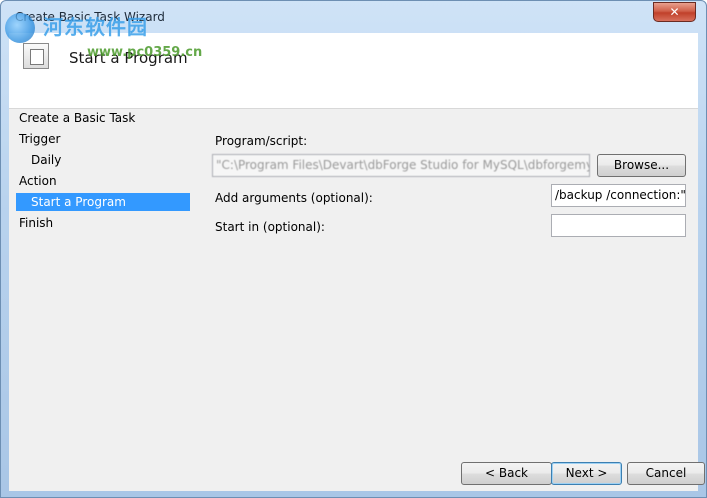 The height and width of the screenshot is (498, 707). I want to click on program-script-label: Program/script:, so click(261, 141).